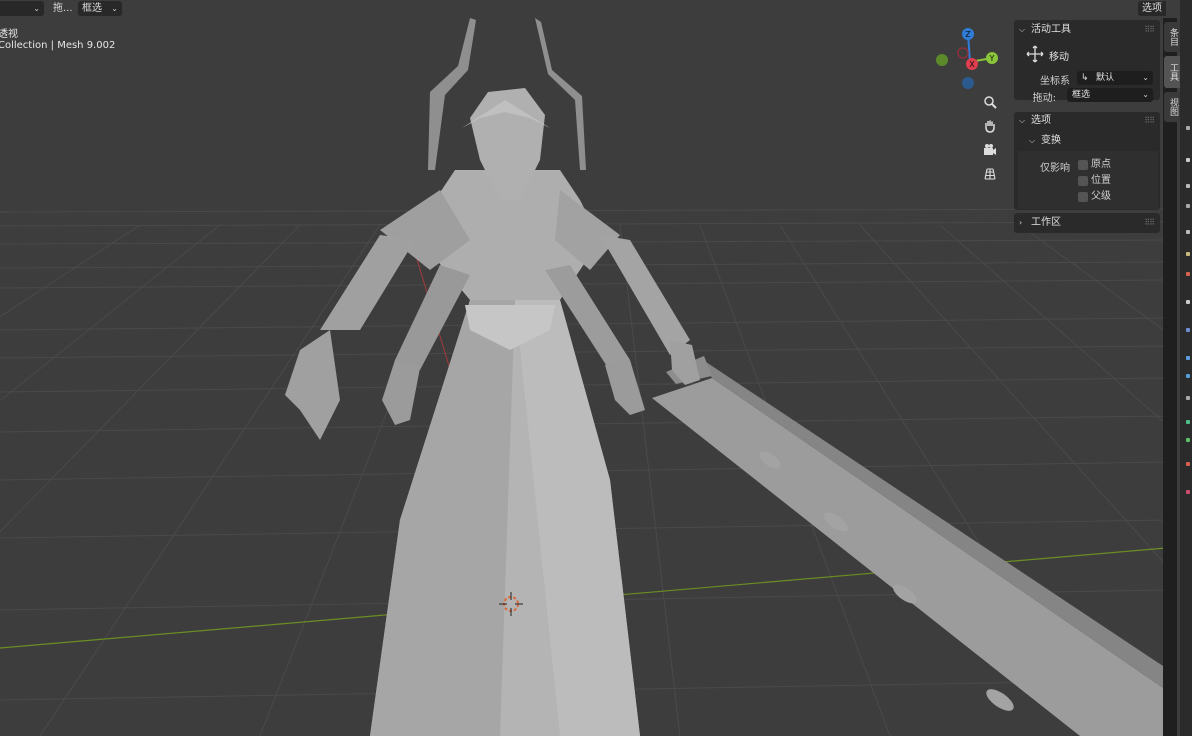 The width and height of the screenshot is (1192, 736). I want to click on select-mode-dropdown: 框选 ⌄, so click(100, 8).